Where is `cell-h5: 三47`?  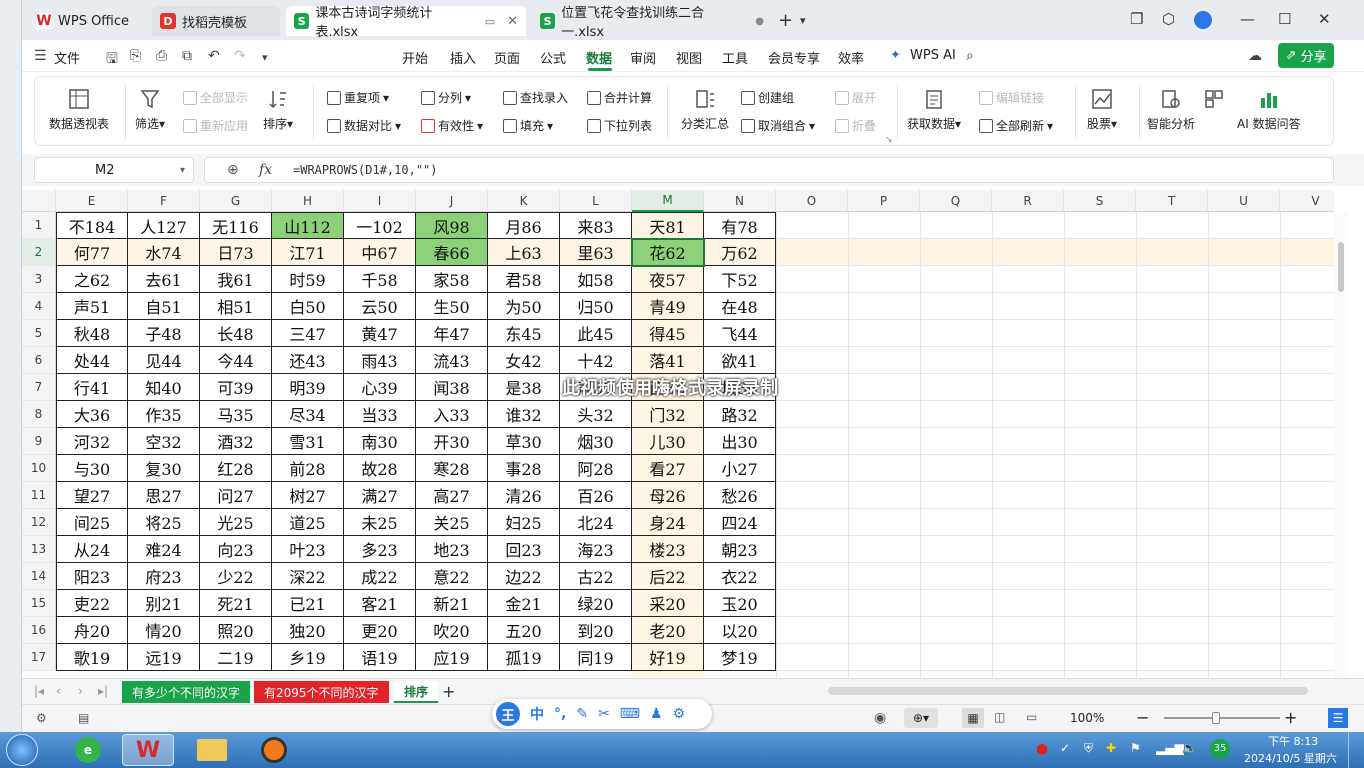
cell-h5: 三47 is located at coordinates (308, 333).